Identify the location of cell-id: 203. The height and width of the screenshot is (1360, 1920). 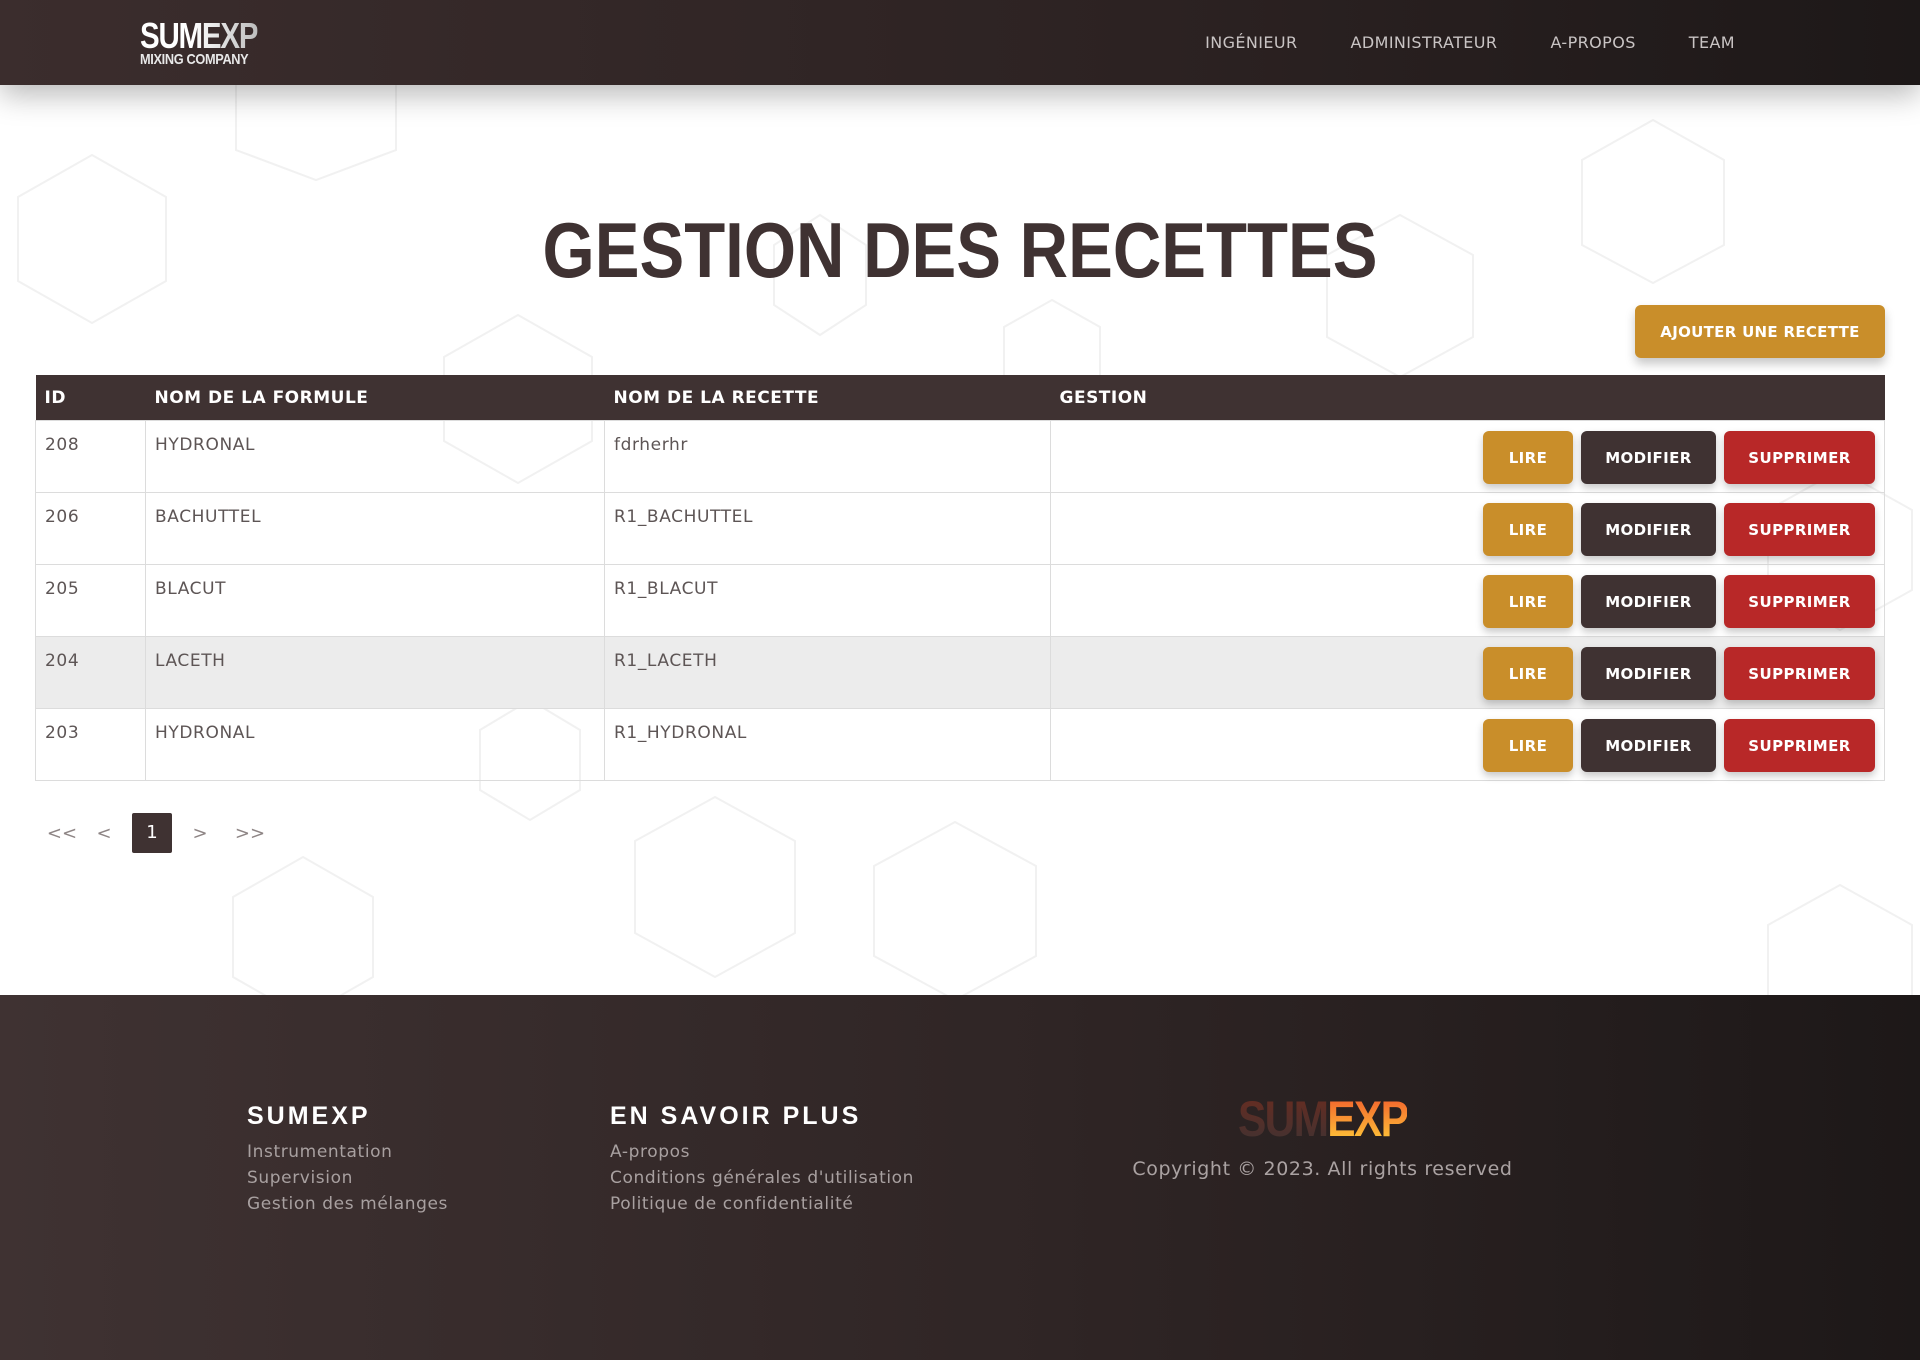
(90, 744).